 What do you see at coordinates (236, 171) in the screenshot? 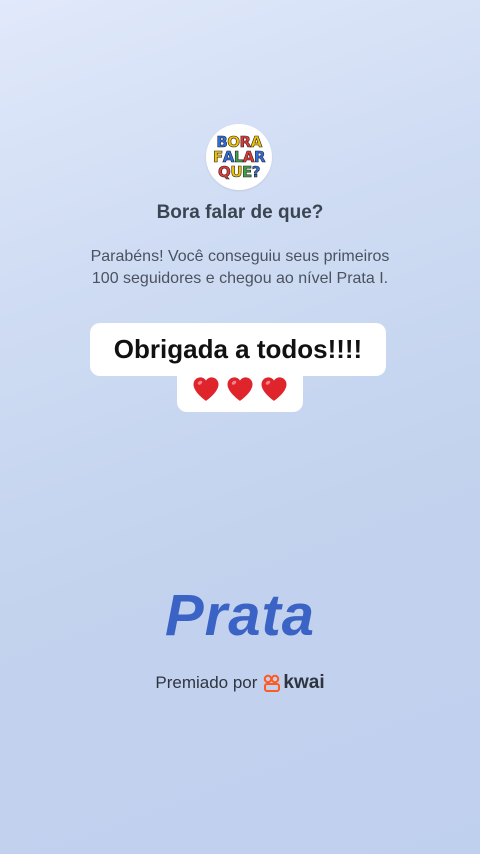
I see `logo-letter: U` at bounding box center [236, 171].